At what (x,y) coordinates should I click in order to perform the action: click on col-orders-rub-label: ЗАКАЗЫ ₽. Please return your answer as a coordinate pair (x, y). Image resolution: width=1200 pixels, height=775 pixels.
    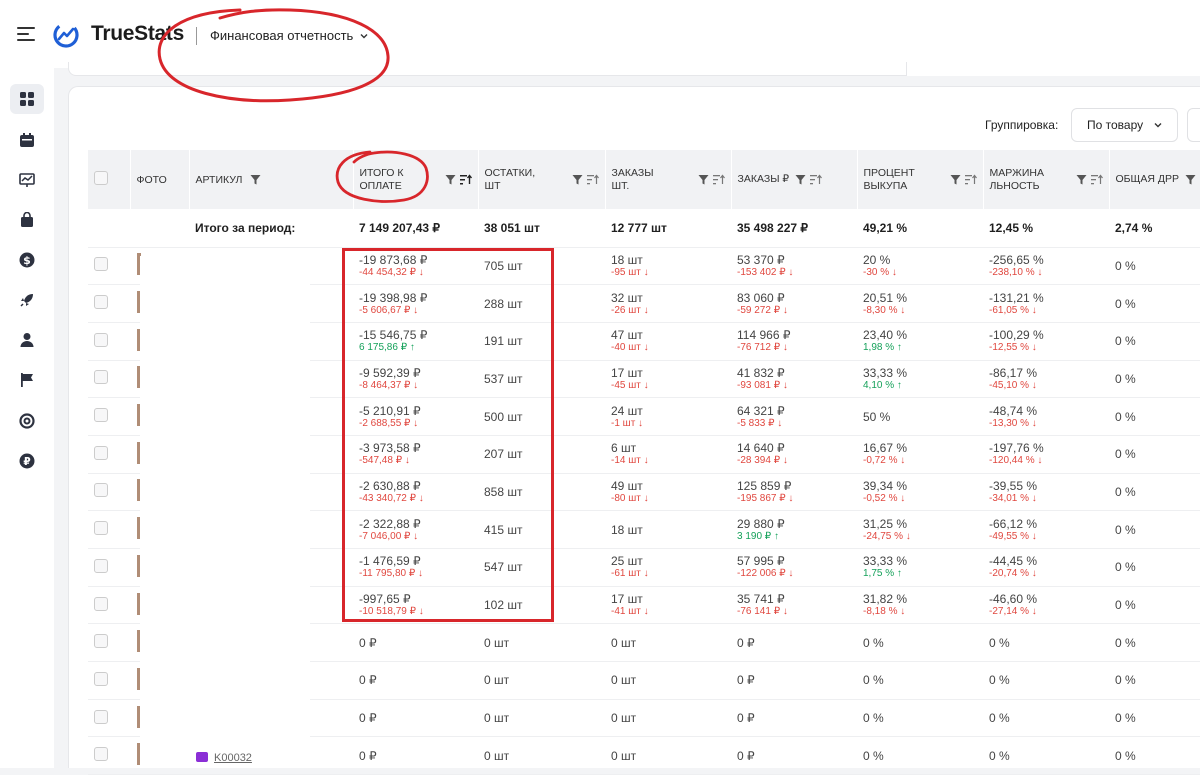
    Looking at the image, I should click on (763, 179).